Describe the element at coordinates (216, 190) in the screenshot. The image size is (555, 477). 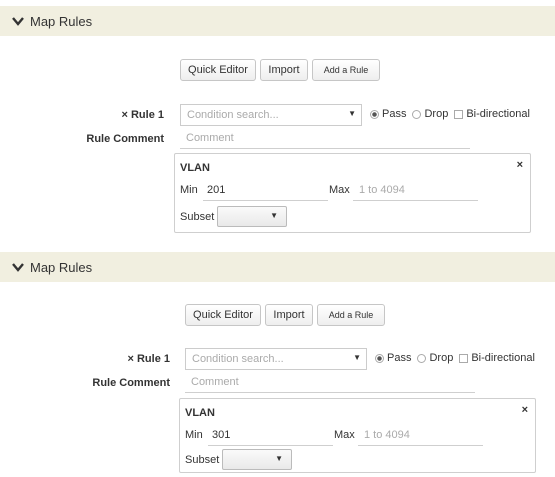
I see `min-value: 201` at that location.